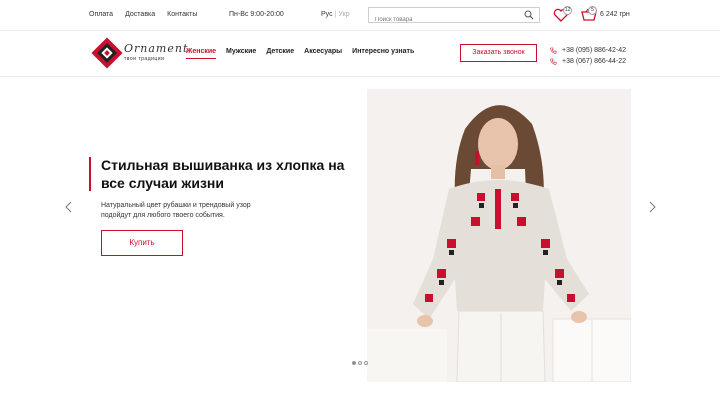  What do you see at coordinates (156, 48) in the screenshot?
I see `logo-name: Ornament` at bounding box center [156, 48].